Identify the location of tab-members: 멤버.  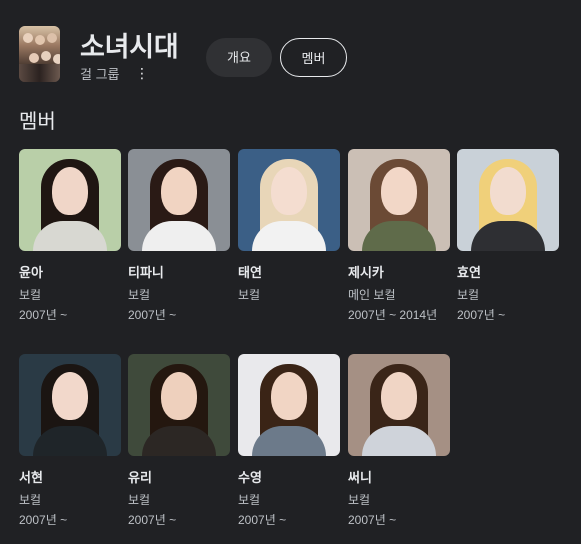
(313, 57).